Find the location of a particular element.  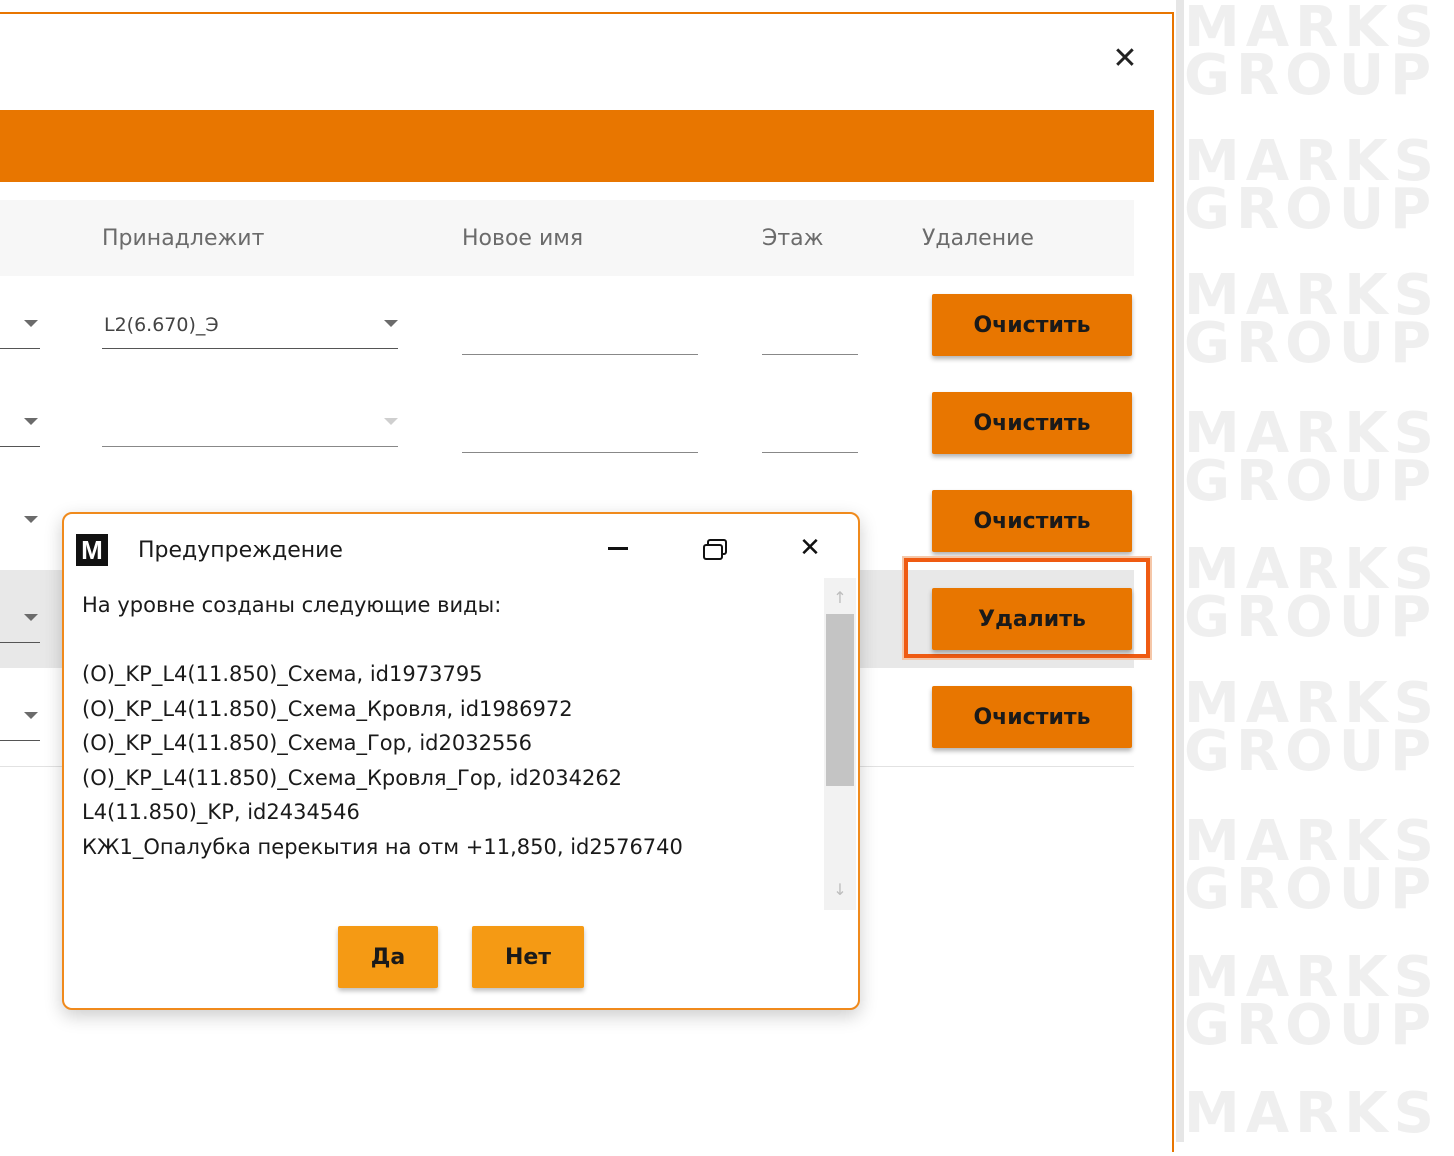

minimize-icon is located at coordinates (618, 548).